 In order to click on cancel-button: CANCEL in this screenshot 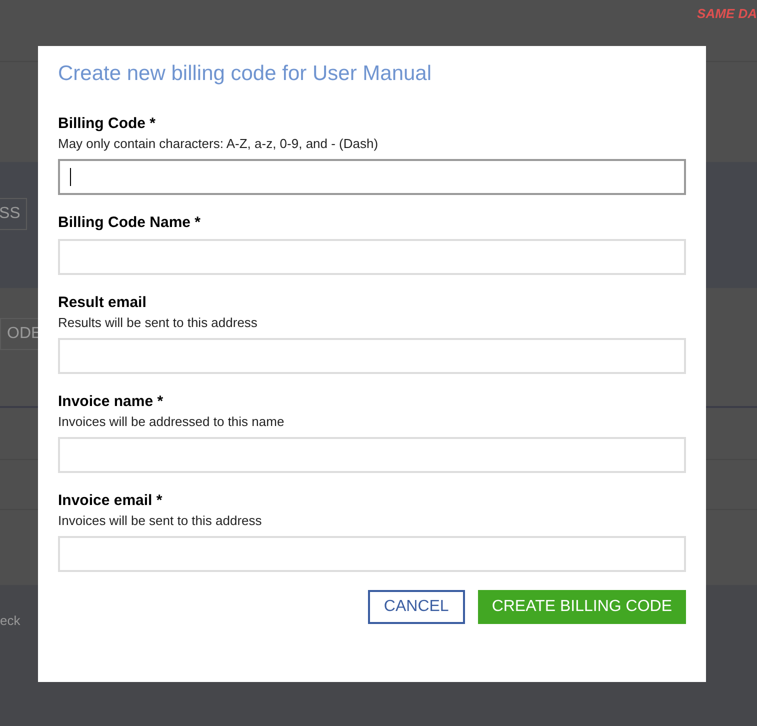, I will do `click(416, 607)`.